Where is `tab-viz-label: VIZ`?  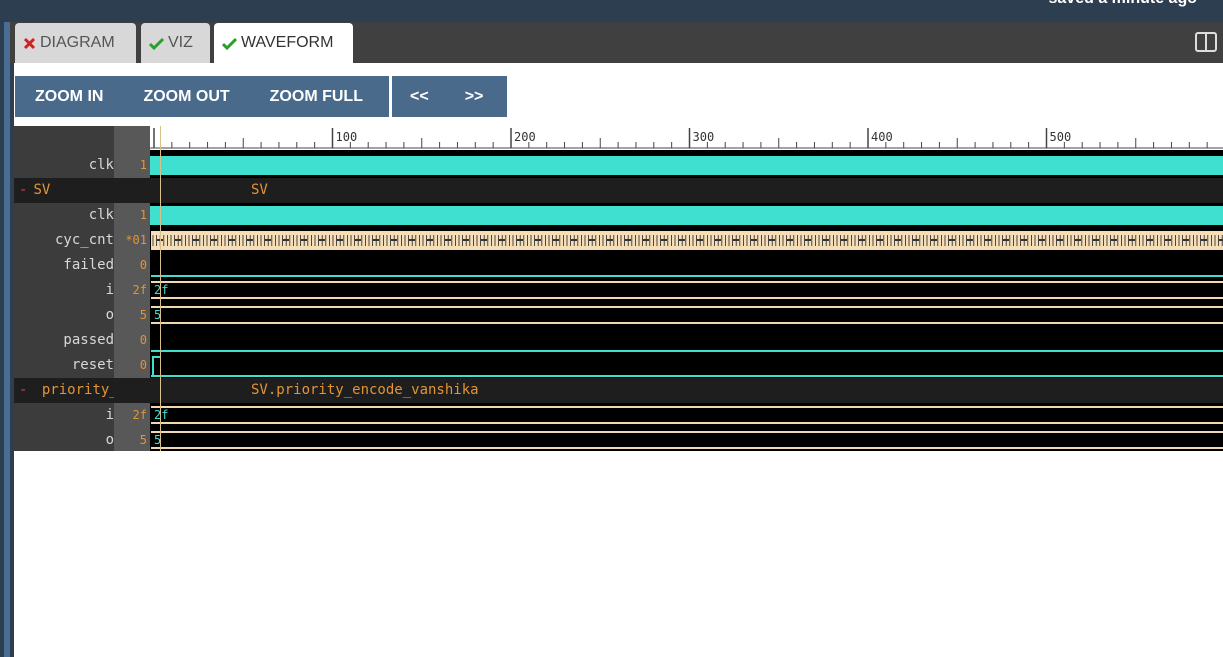
tab-viz-label: VIZ is located at coordinates (180, 42).